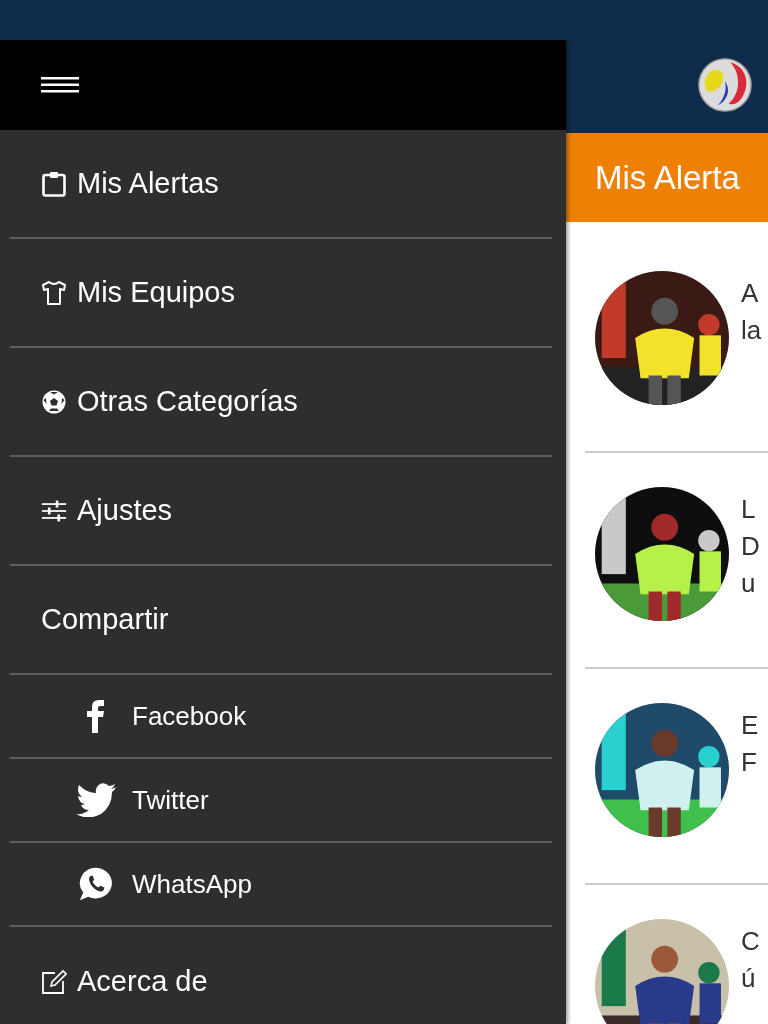  I want to click on ball-logo-icon, so click(725, 84).